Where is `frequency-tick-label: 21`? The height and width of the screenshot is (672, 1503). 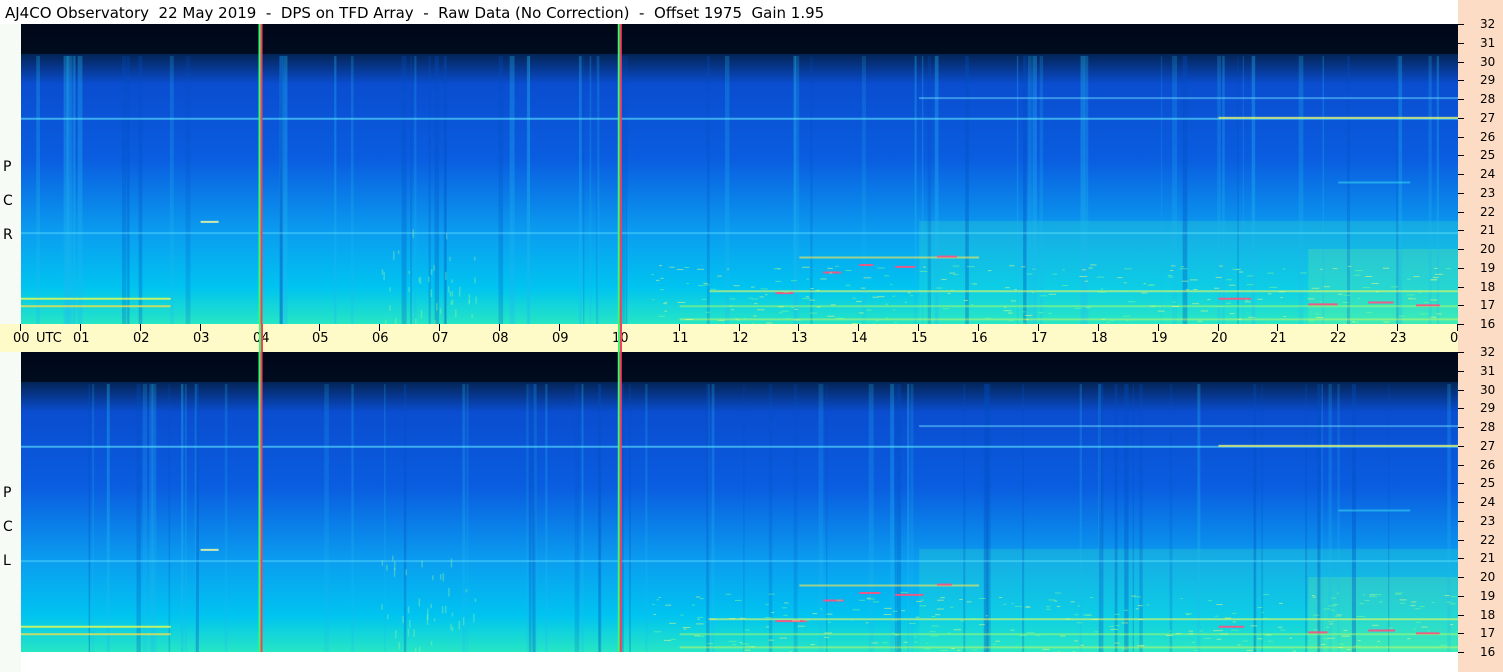 frequency-tick-label: 21 is located at coordinates (1488, 558).